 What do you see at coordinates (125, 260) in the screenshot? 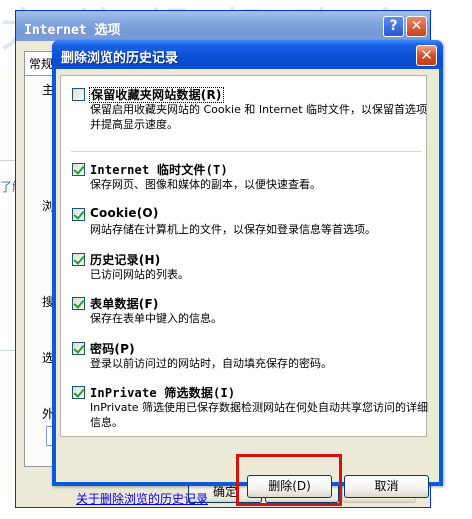
I see `option-title: 历史记录(H)` at bounding box center [125, 260].